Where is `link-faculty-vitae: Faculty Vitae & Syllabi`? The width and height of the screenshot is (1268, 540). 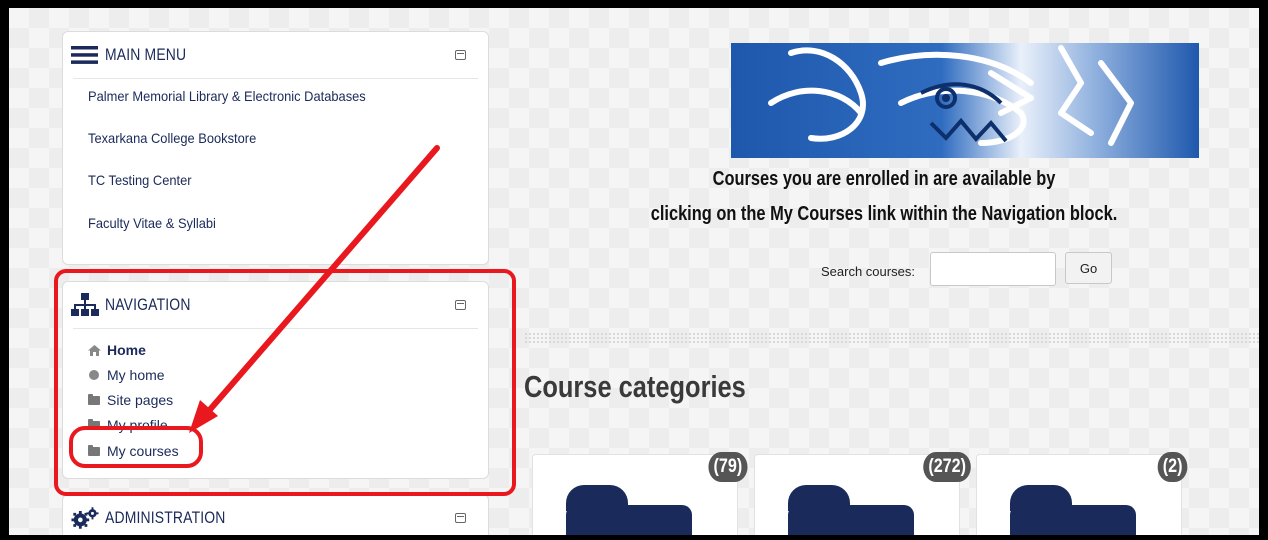 link-faculty-vitae: Faculty Vitae & Syllabi is located at coordinates (152, 223).